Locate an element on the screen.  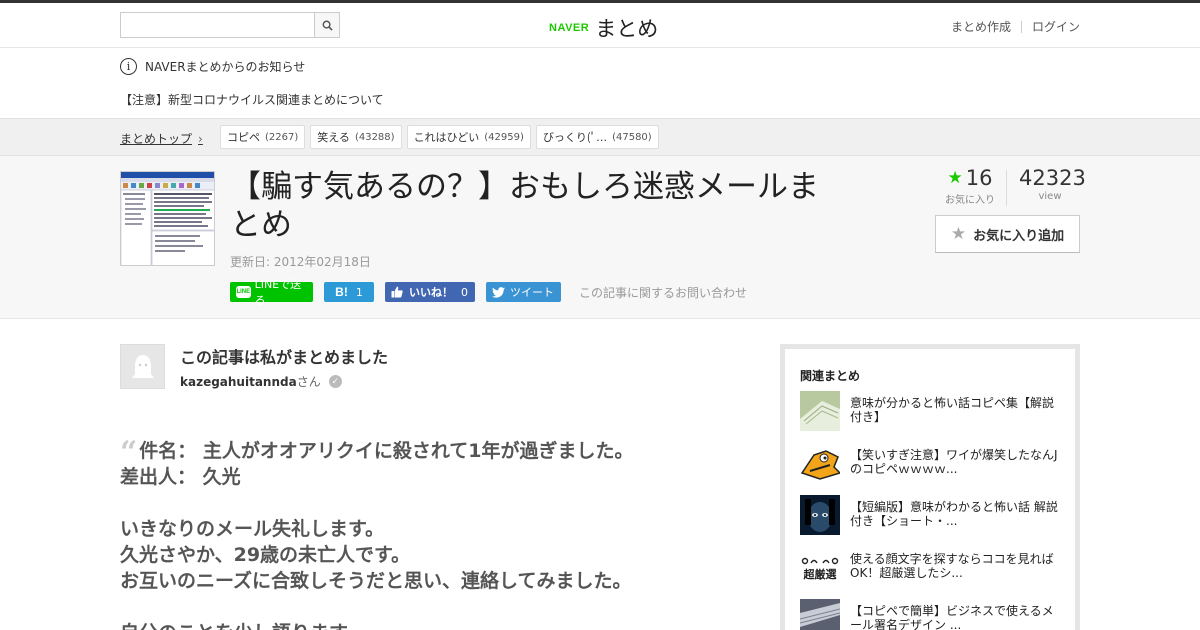
author-avatar is located at coordinates (142, 366).